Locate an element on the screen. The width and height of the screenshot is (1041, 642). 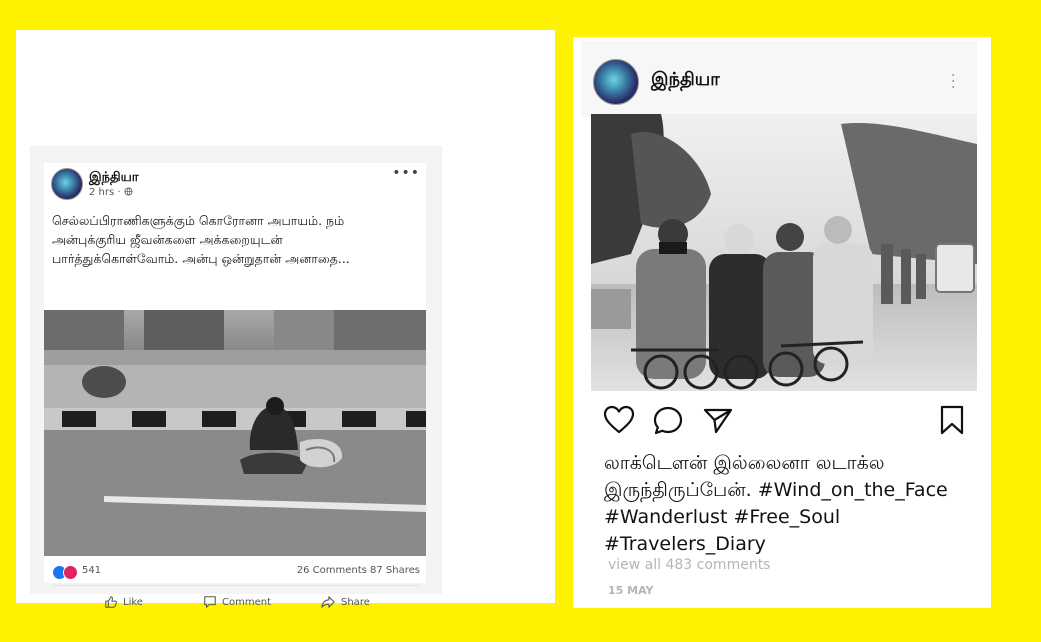
caption-line: இருந்திருப்பேன். #Wind_on_the_Face is located at coordinates (789, 490).